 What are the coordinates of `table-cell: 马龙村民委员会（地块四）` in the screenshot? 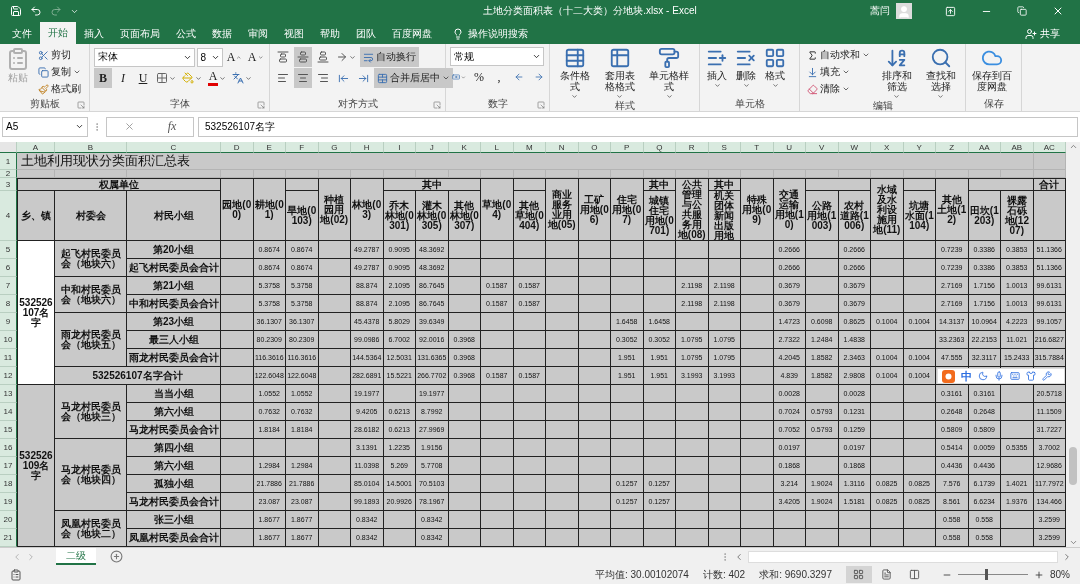 It's located at (91, 475).